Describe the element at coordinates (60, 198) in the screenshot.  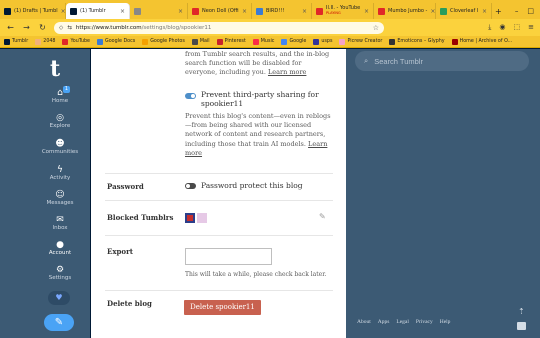
I see `nav-item-messages: ☺ Messages` at that location.